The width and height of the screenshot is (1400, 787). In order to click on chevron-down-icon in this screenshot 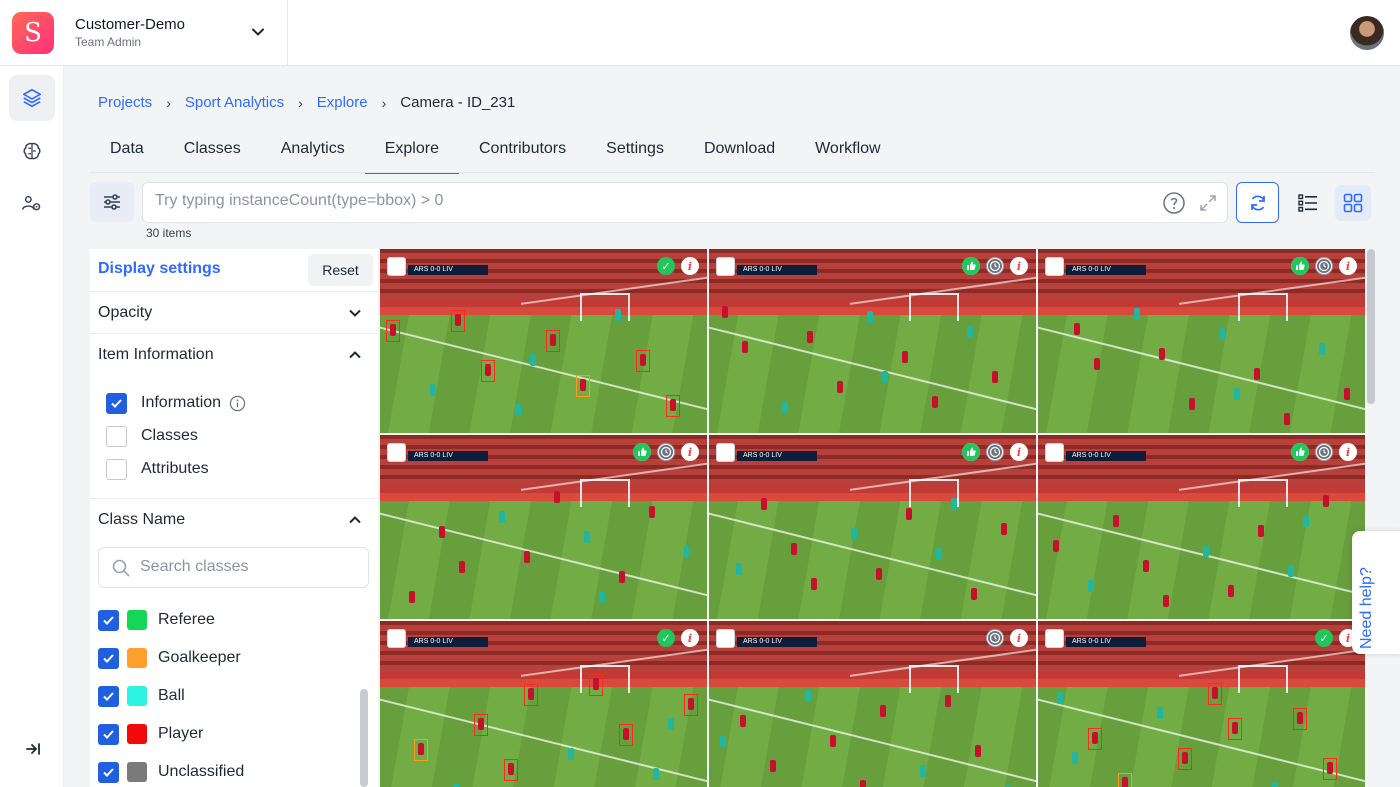, I will do `click(258, 32)`.